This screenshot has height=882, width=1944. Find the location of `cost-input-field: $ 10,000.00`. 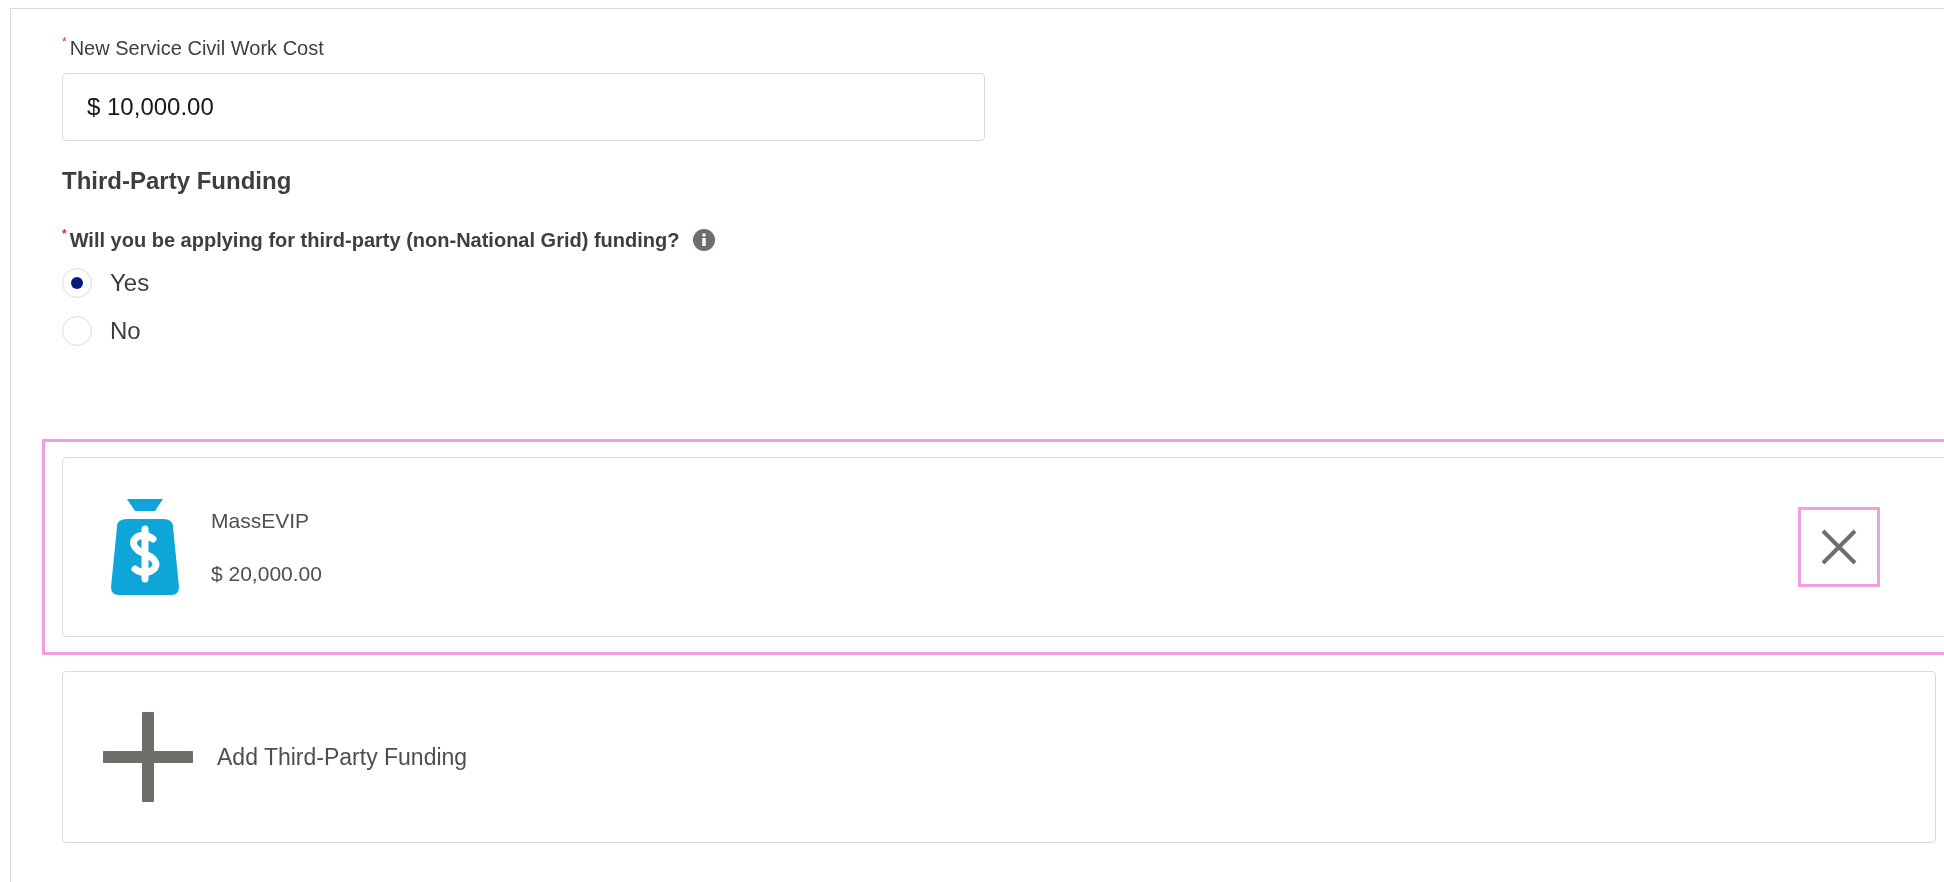

cost-input-field: $ 10,000.00 is located at coordinates (523, 107).